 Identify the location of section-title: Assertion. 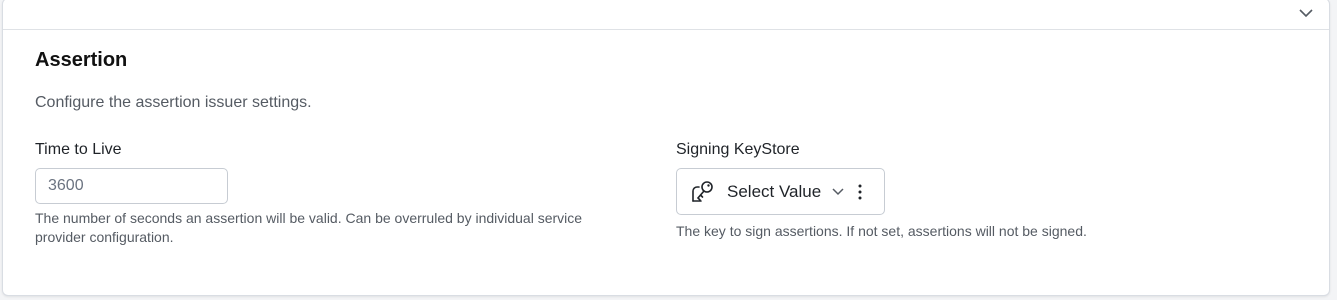
(81, 60).